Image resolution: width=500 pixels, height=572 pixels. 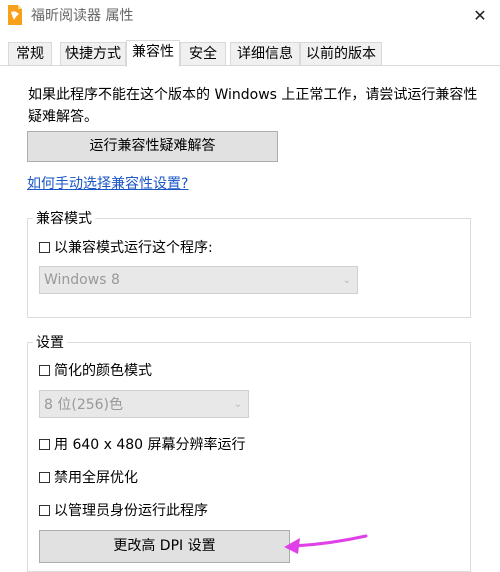 What do you see at coordinates (326, 544) in the screenshot?
I see `annotation-arrow-icon` at bounding box center [326, 544].